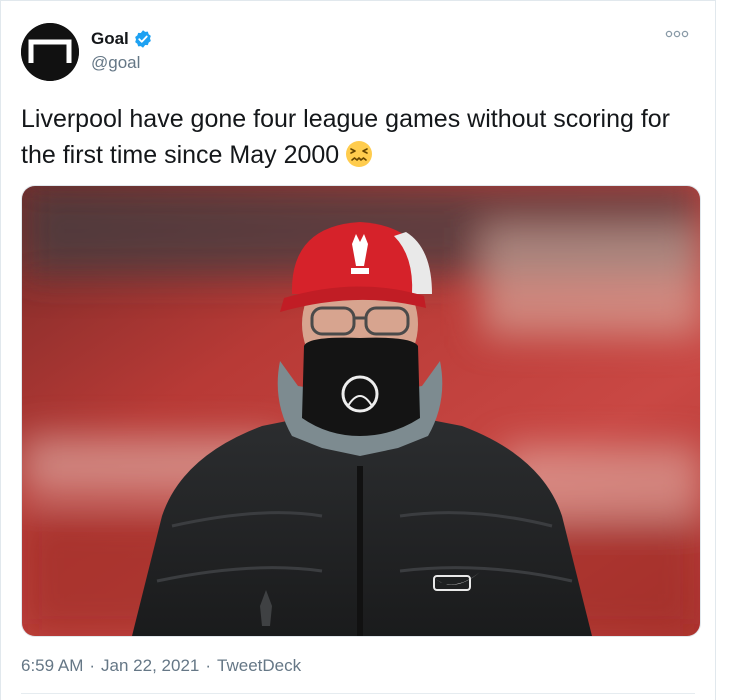 The image size is (750, 700). What do you see at coordinates (677, 34) in the screenshot?
I see `more-options-icon` at bounding box center [677, 34].